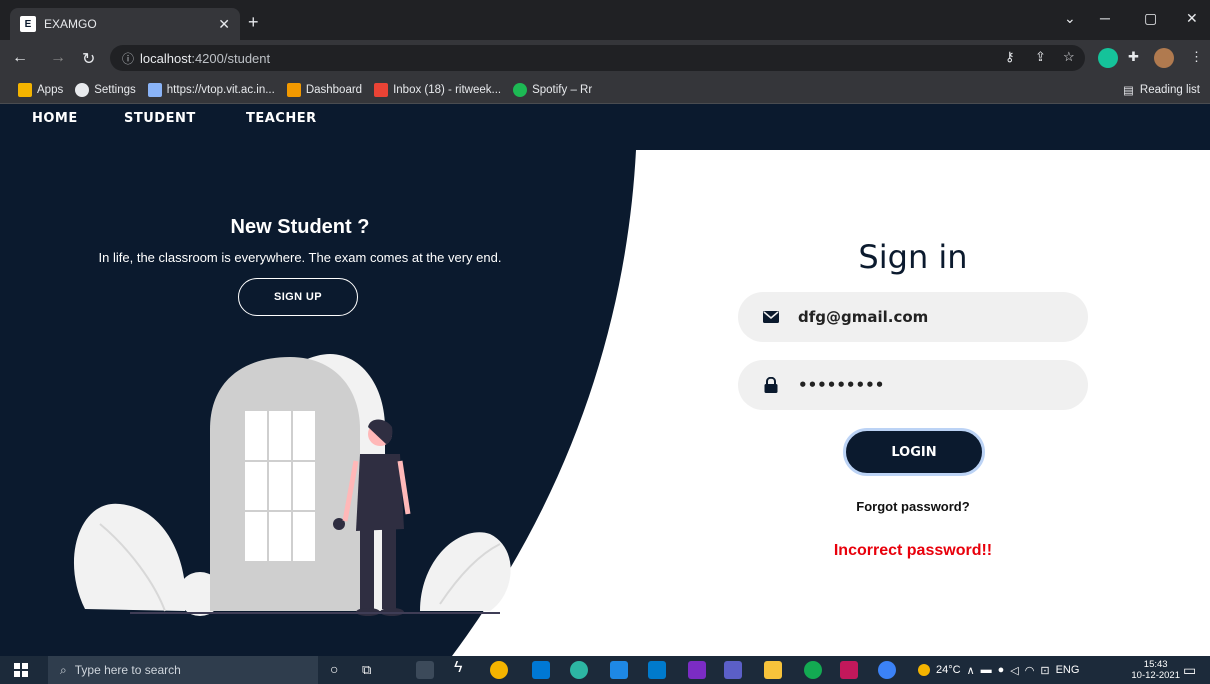  I want to click on system-tray: 24°C ∧ ▬ ● ◁ ◠ ⊡ ENG, so click(998, 670).